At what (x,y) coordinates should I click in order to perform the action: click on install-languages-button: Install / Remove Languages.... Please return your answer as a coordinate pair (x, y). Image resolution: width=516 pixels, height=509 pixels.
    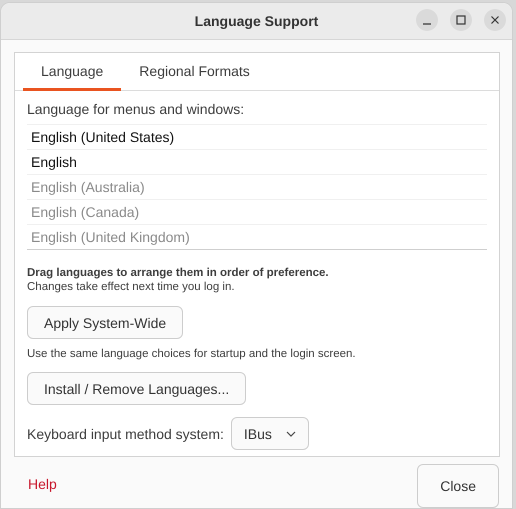
    Looking at the image, I should click on (136, 388).